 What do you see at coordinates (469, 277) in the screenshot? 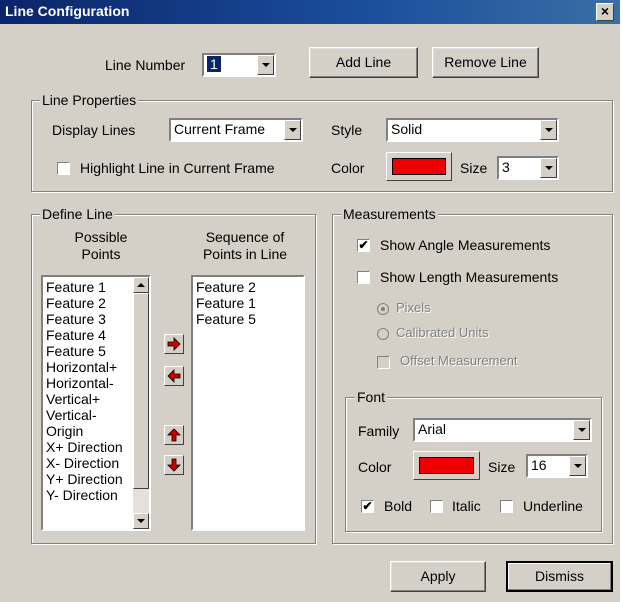
I see `show-length-label: Show Length Measurements` at bounding box center [469, 277].